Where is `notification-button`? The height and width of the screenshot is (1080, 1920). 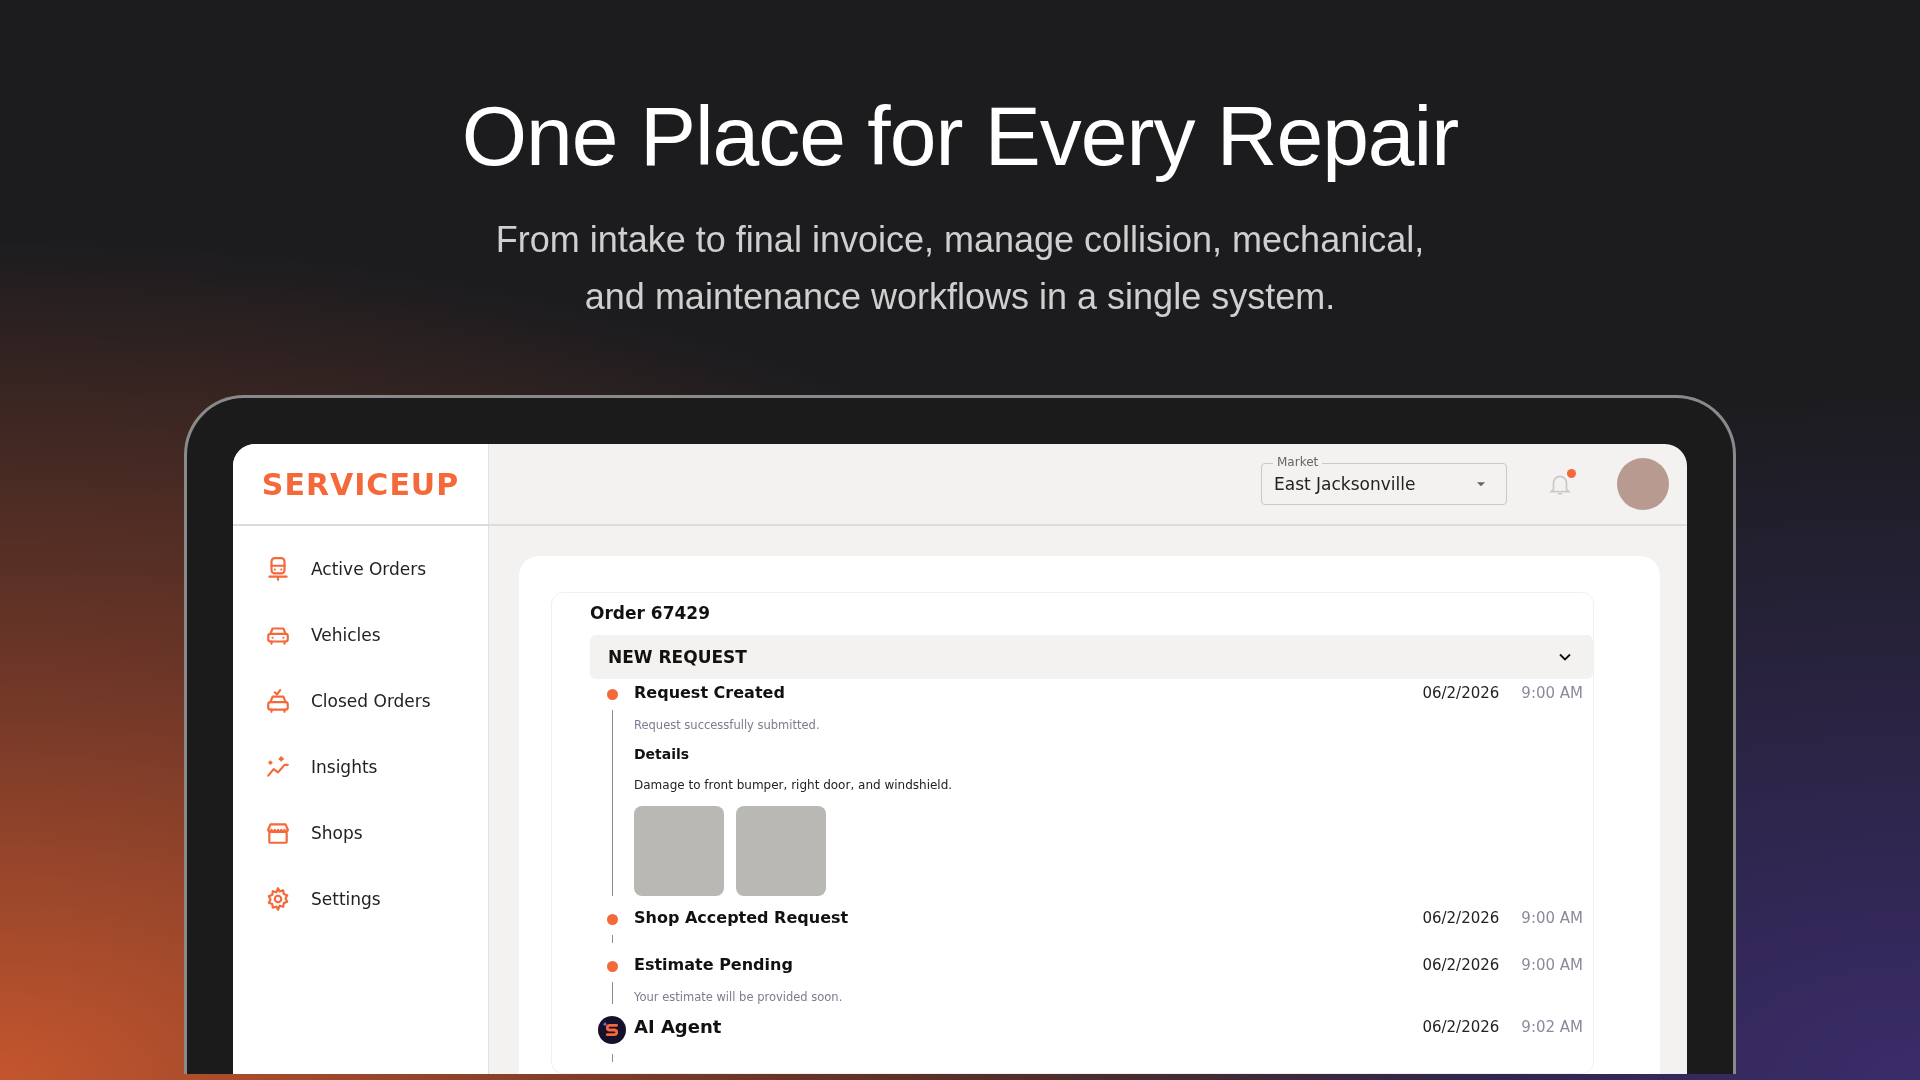 notification-button is located at coordinates (1560, 484).